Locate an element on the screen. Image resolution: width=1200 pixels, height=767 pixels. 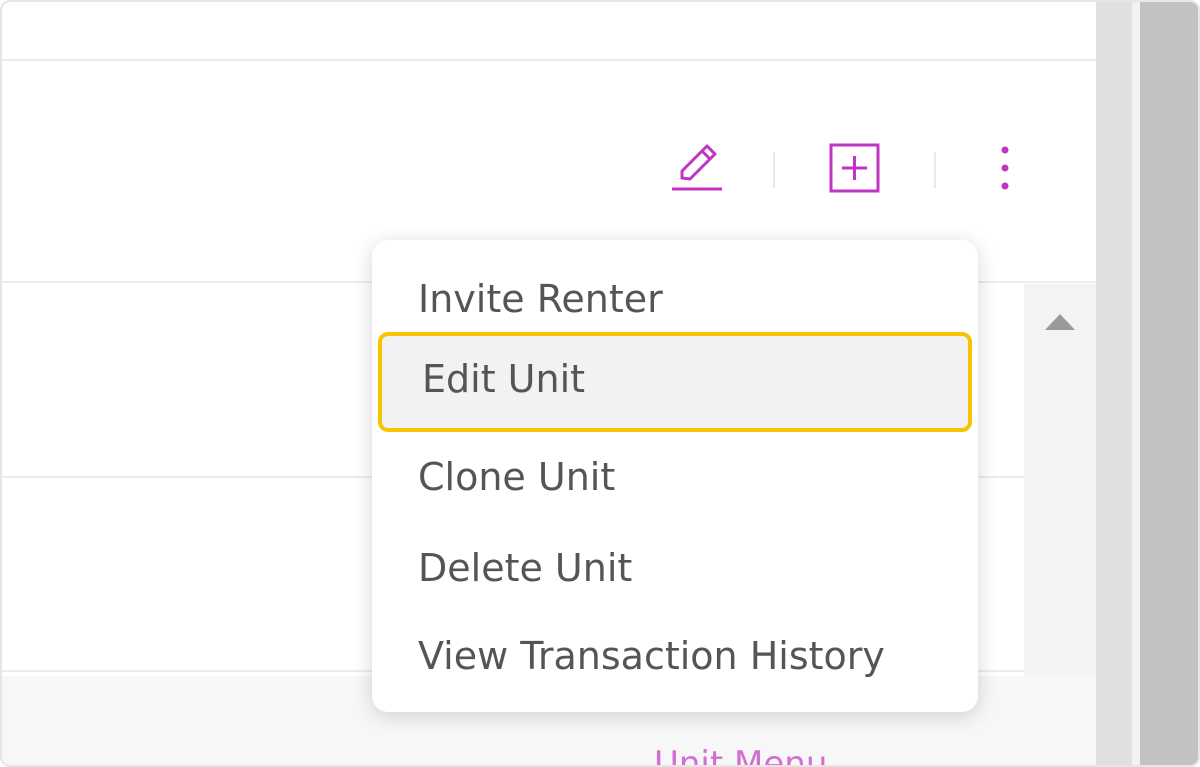
menu-item-label: View Transaction History is located at coordinates (651, 656).